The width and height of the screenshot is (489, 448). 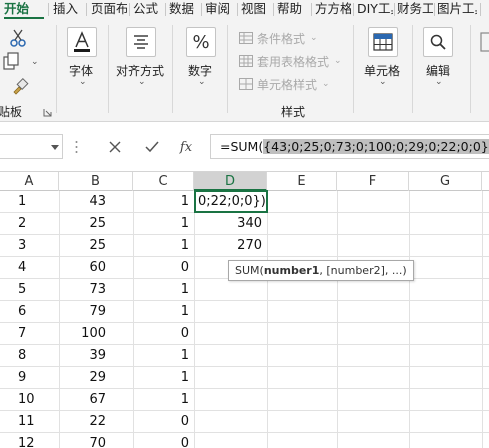 What do you see at coordinates (246, 61) in the screenshot?
I see `table-format-icon` at bounding box center [246, 61].